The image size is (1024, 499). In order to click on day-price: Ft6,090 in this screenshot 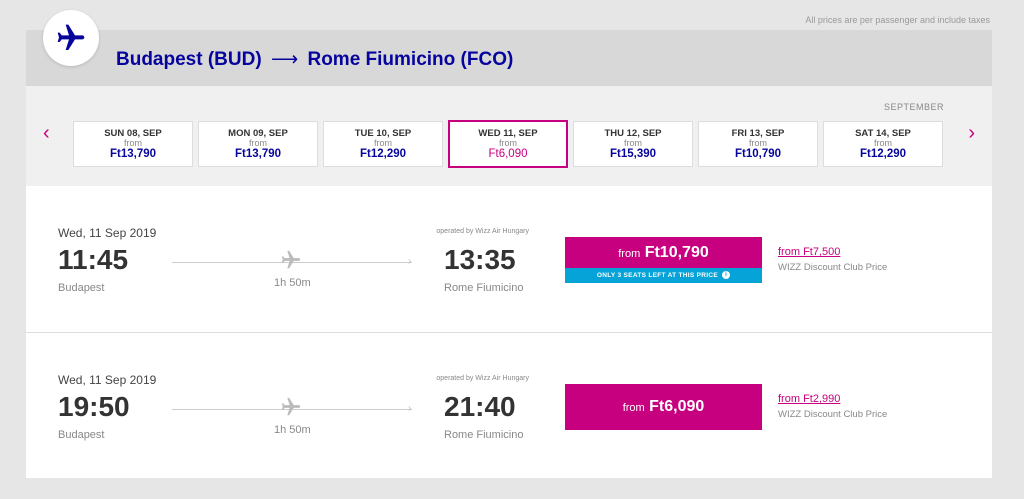, I will do `click(508, 154)`.